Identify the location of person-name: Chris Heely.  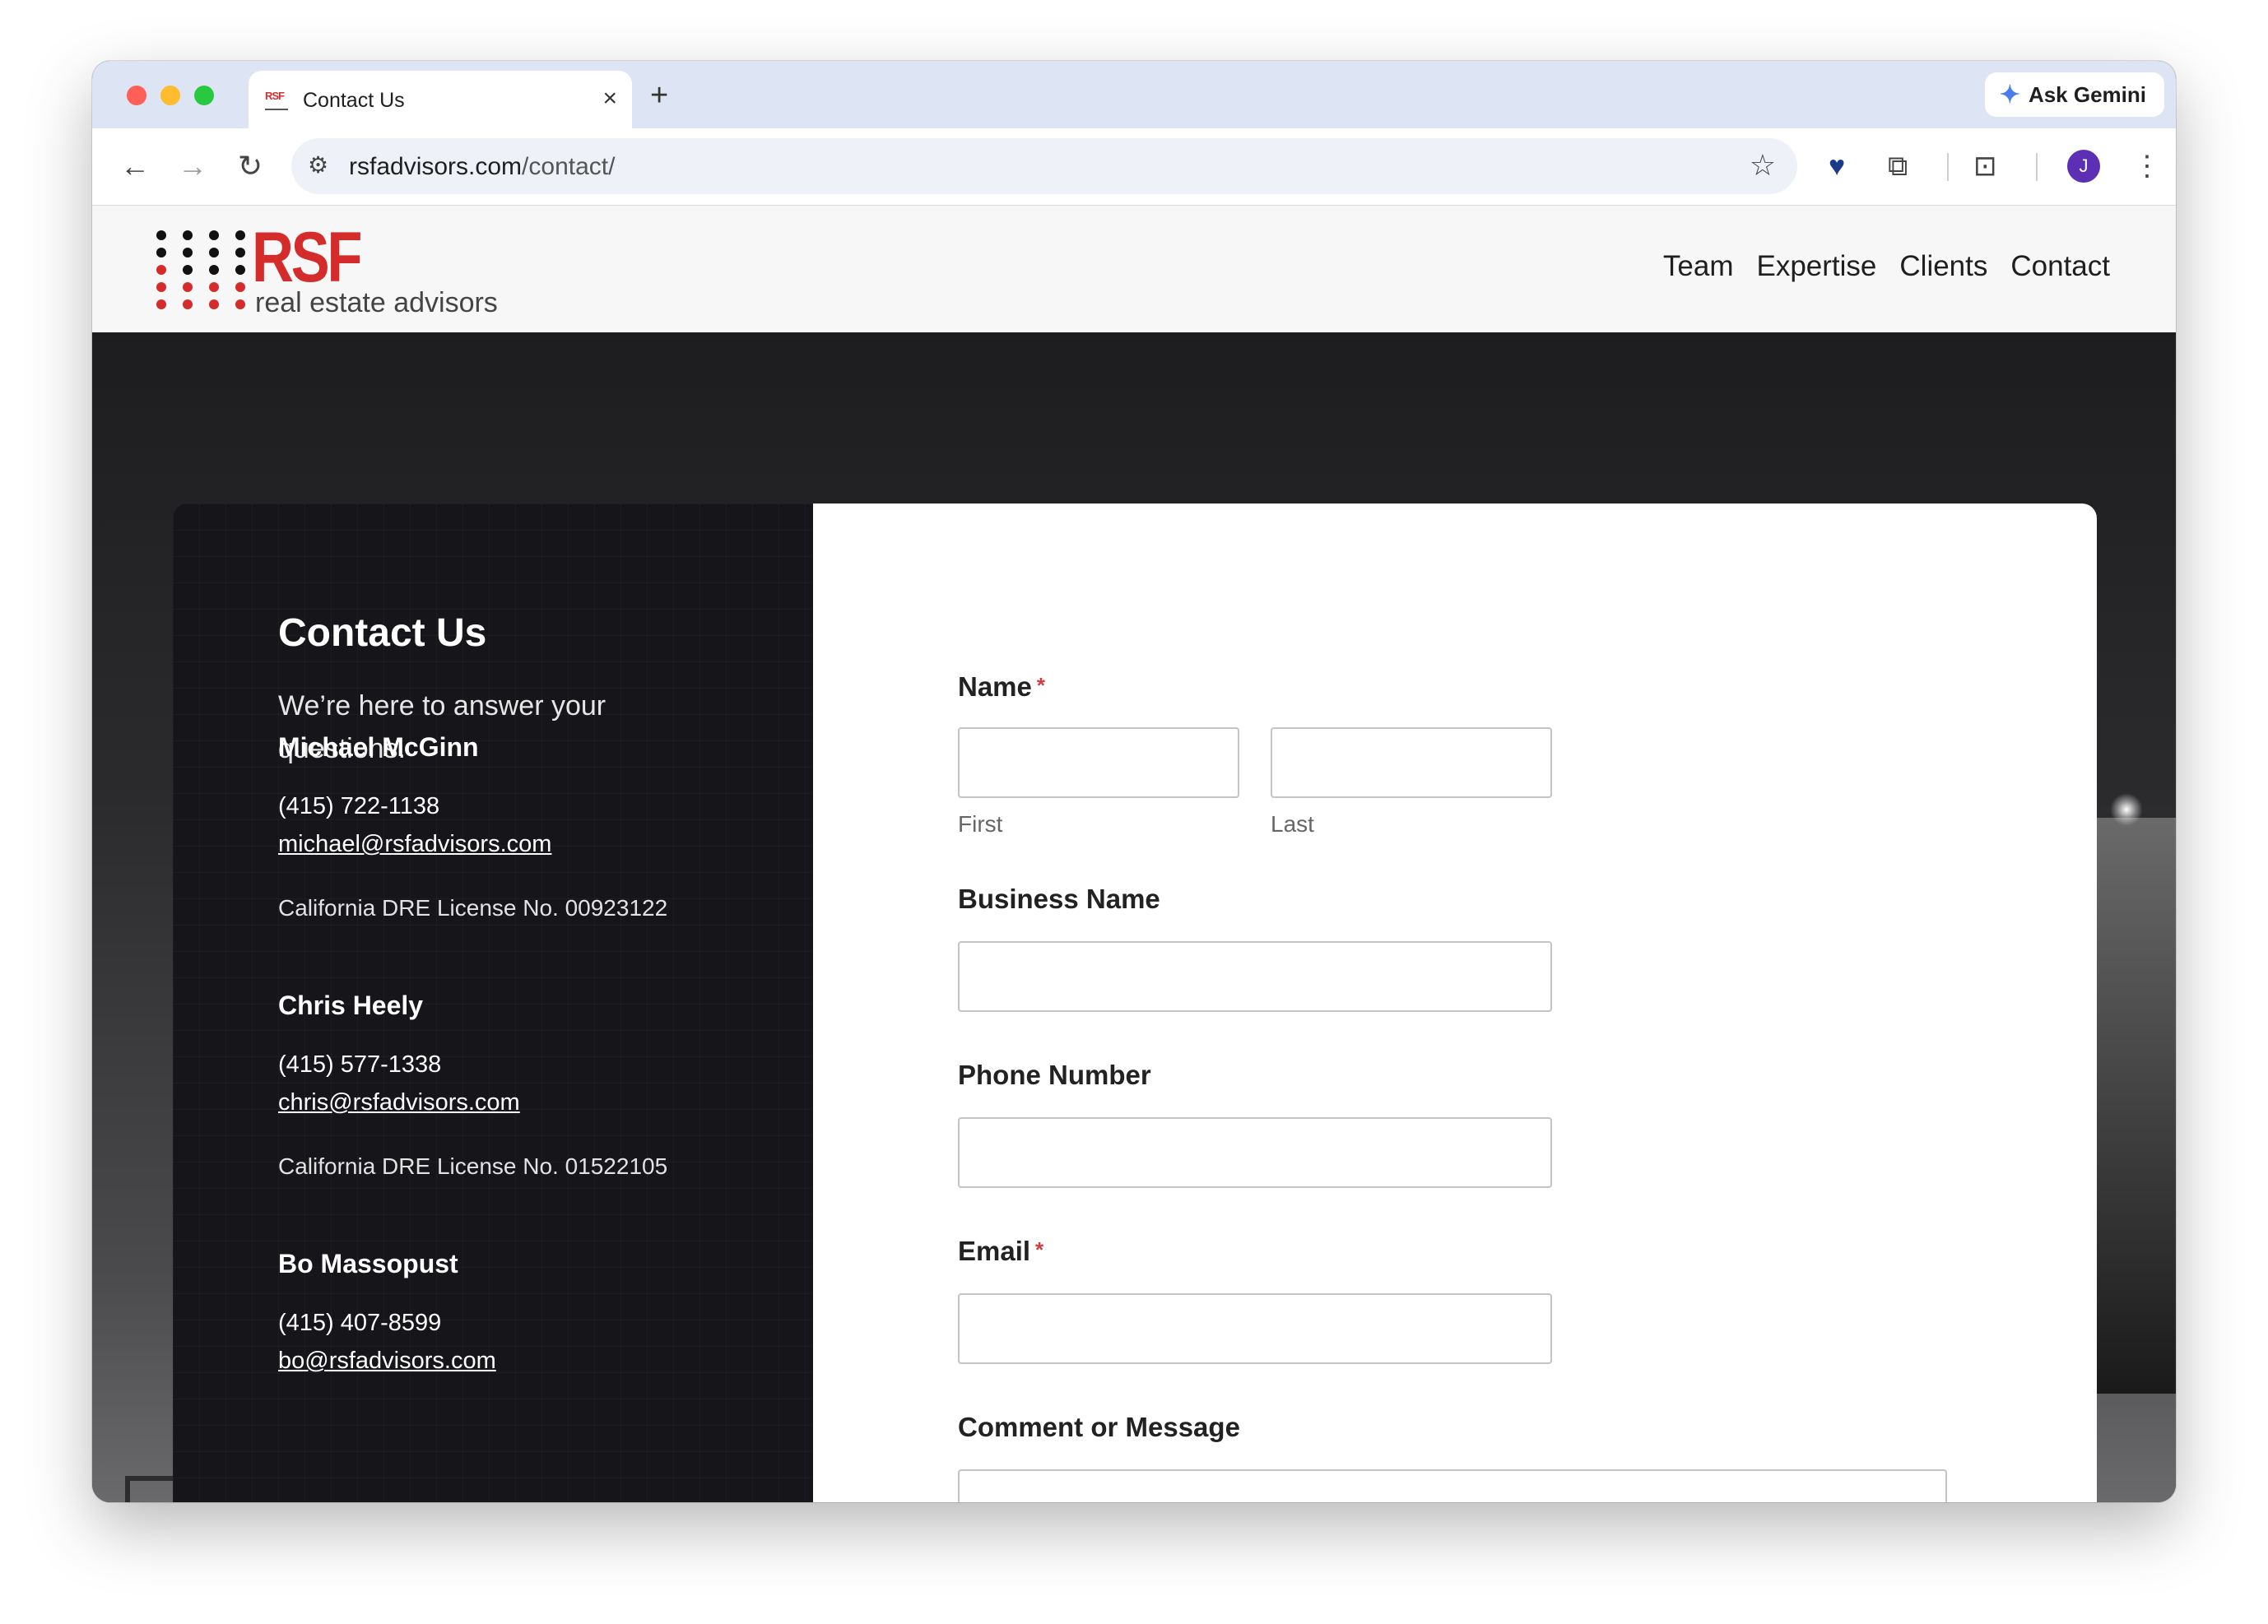
(351, 1005).